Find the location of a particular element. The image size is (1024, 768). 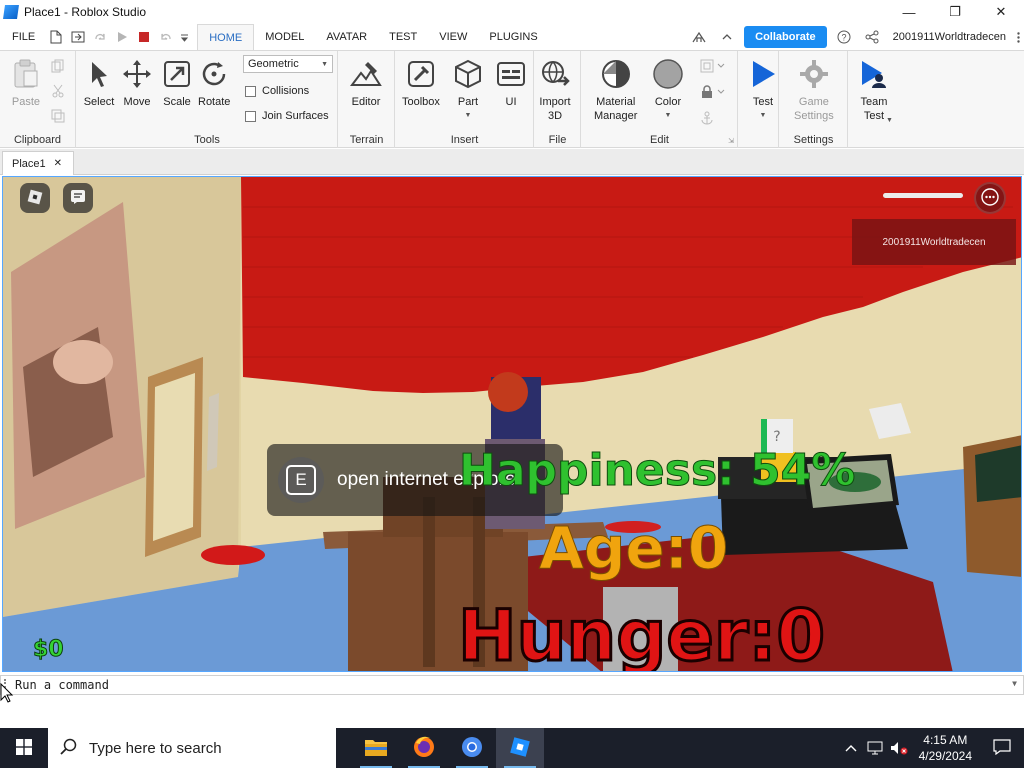

group-icon is located at coordinates (713, 67).